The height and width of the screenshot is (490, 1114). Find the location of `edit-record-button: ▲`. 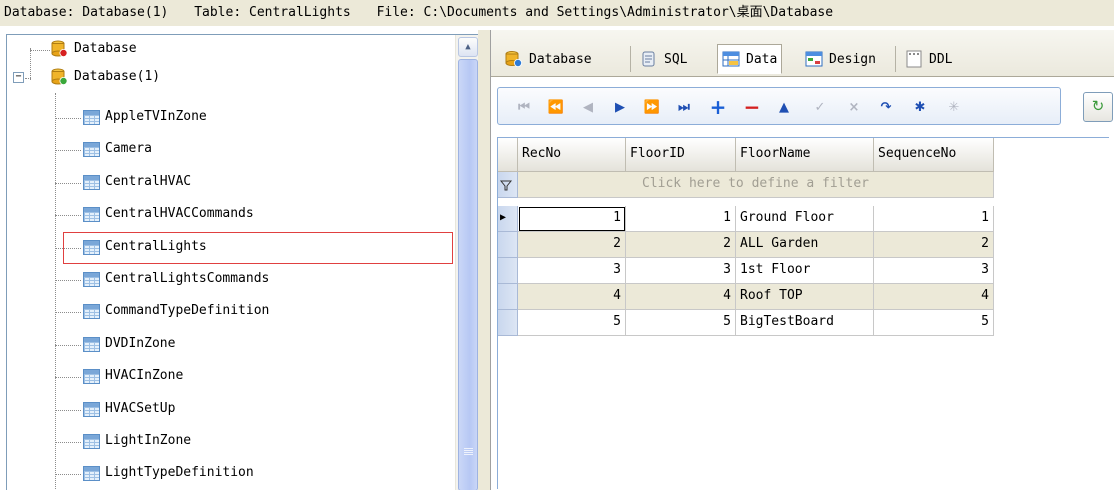

edit-record-button: ▲ is located at coordinates (784, 107).